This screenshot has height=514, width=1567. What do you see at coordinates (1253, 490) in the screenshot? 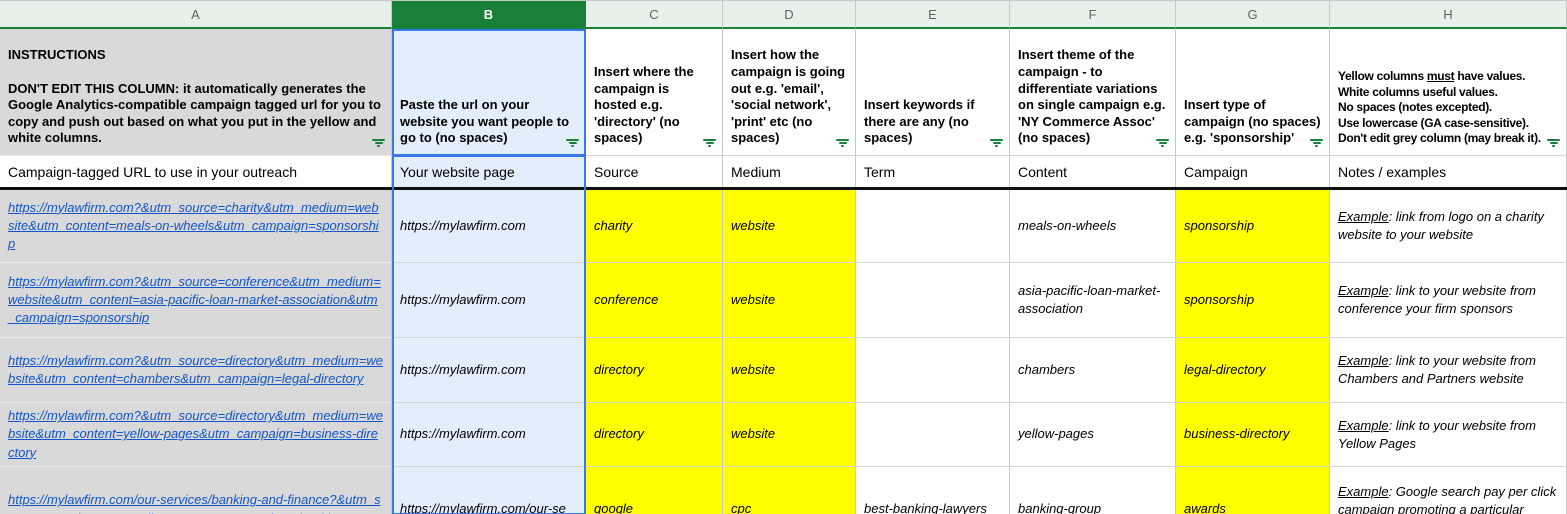
I see `campaign-cell: awards` at bounding box center [1253, 490].